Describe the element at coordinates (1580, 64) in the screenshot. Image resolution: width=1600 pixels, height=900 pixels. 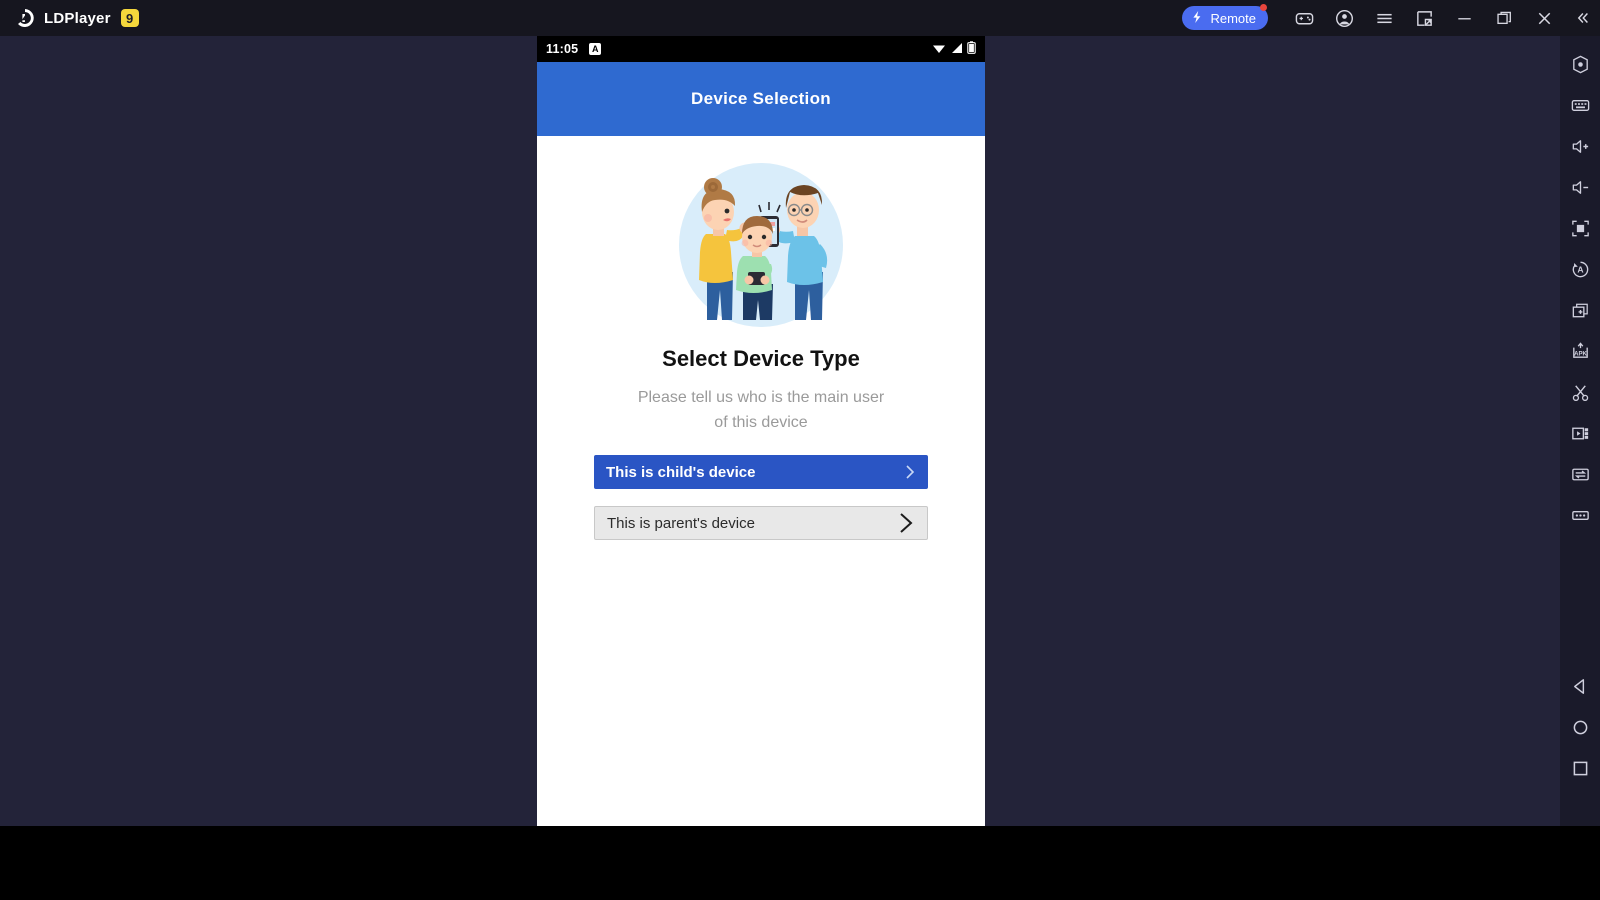
I see `settings-icon` at that location.